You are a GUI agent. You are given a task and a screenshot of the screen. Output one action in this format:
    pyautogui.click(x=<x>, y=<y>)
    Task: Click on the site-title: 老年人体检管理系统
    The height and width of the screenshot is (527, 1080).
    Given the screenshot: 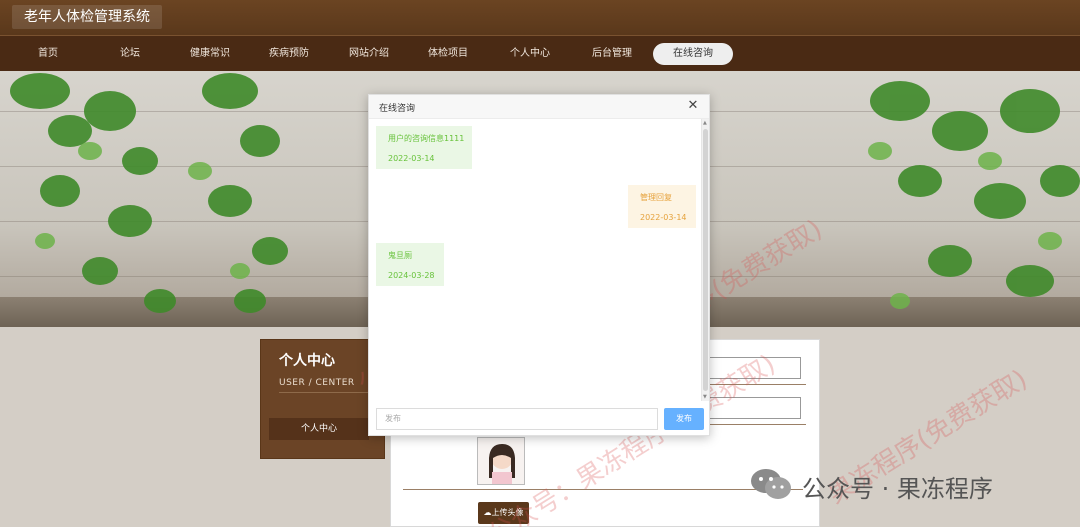 What is the action you would take?
    pyautogui.click(x=87, y=17)
    